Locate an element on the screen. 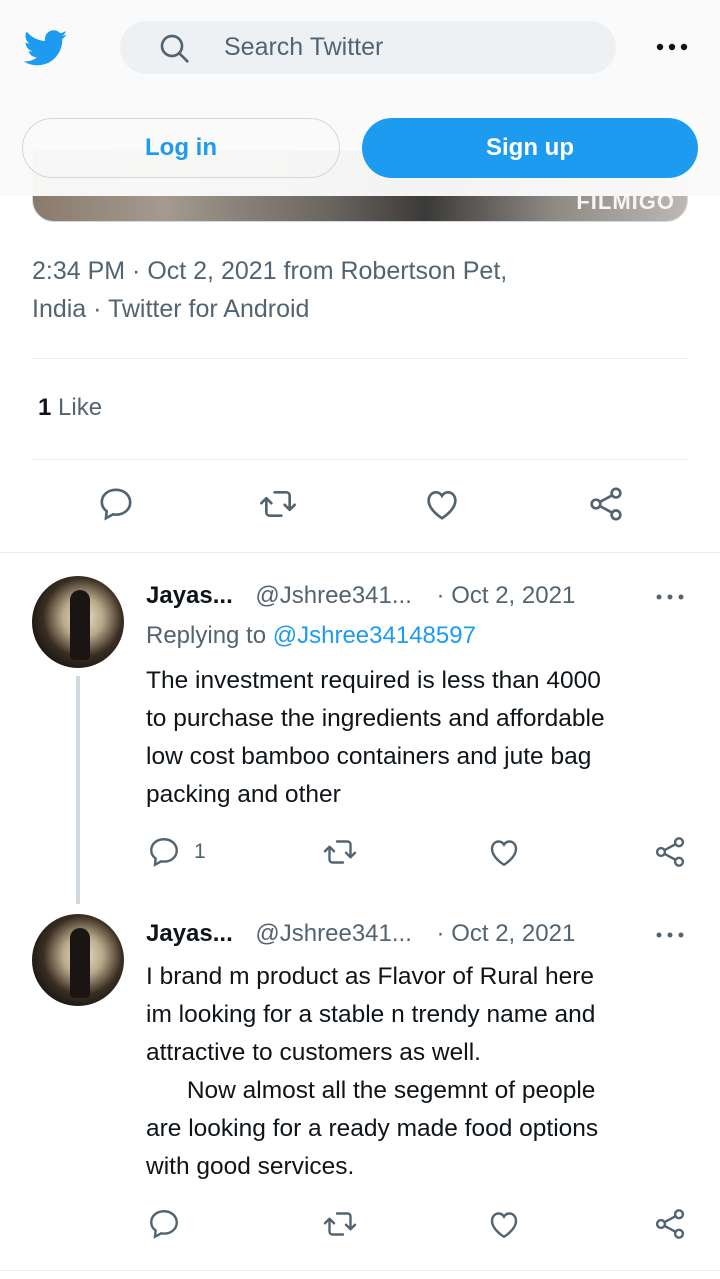 This screenshot has height=1279, width=720. likes-stat: 1 Like is located at coordinates (70, 408).